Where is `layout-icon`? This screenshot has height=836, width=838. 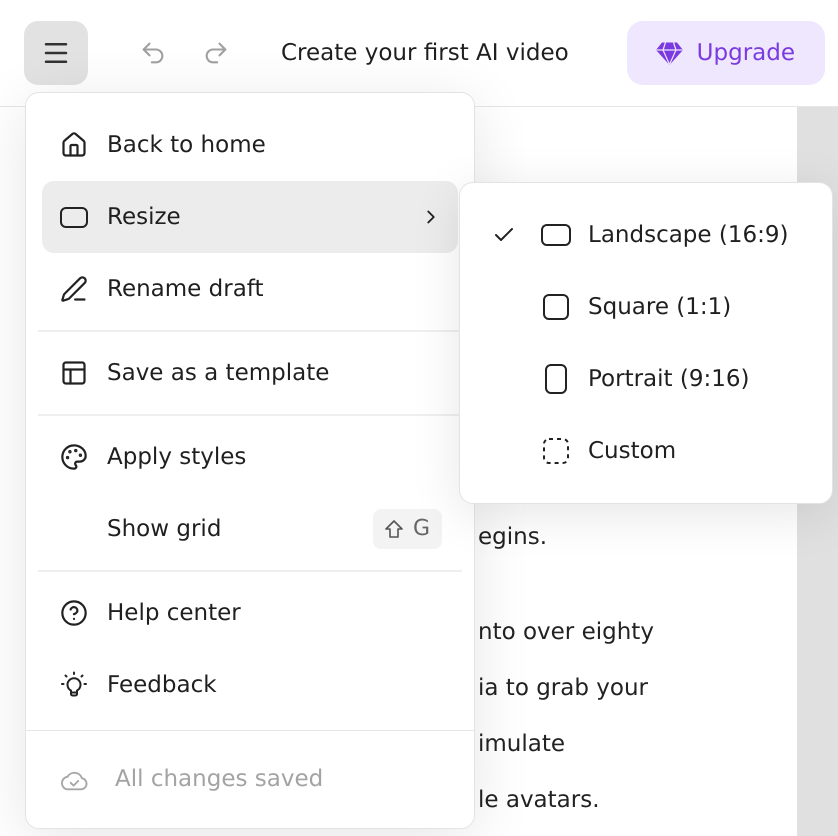
layout-icon is located at coordinates (74, 373).